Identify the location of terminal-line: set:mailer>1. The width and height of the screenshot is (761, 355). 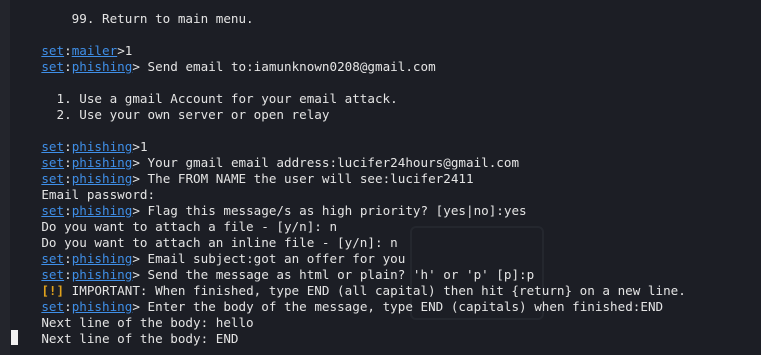
(87, 50).